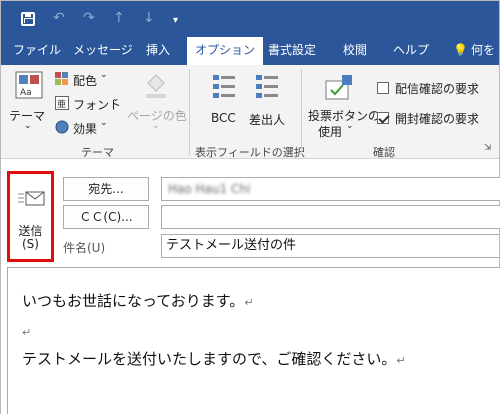 This screenshot has height=414, width=500. I want to click on ribbon-tabs: ファイル メッセージ 挿入 オプション 書式設定 校閲 ヘルプ 💡 何を, so click(250, 51).